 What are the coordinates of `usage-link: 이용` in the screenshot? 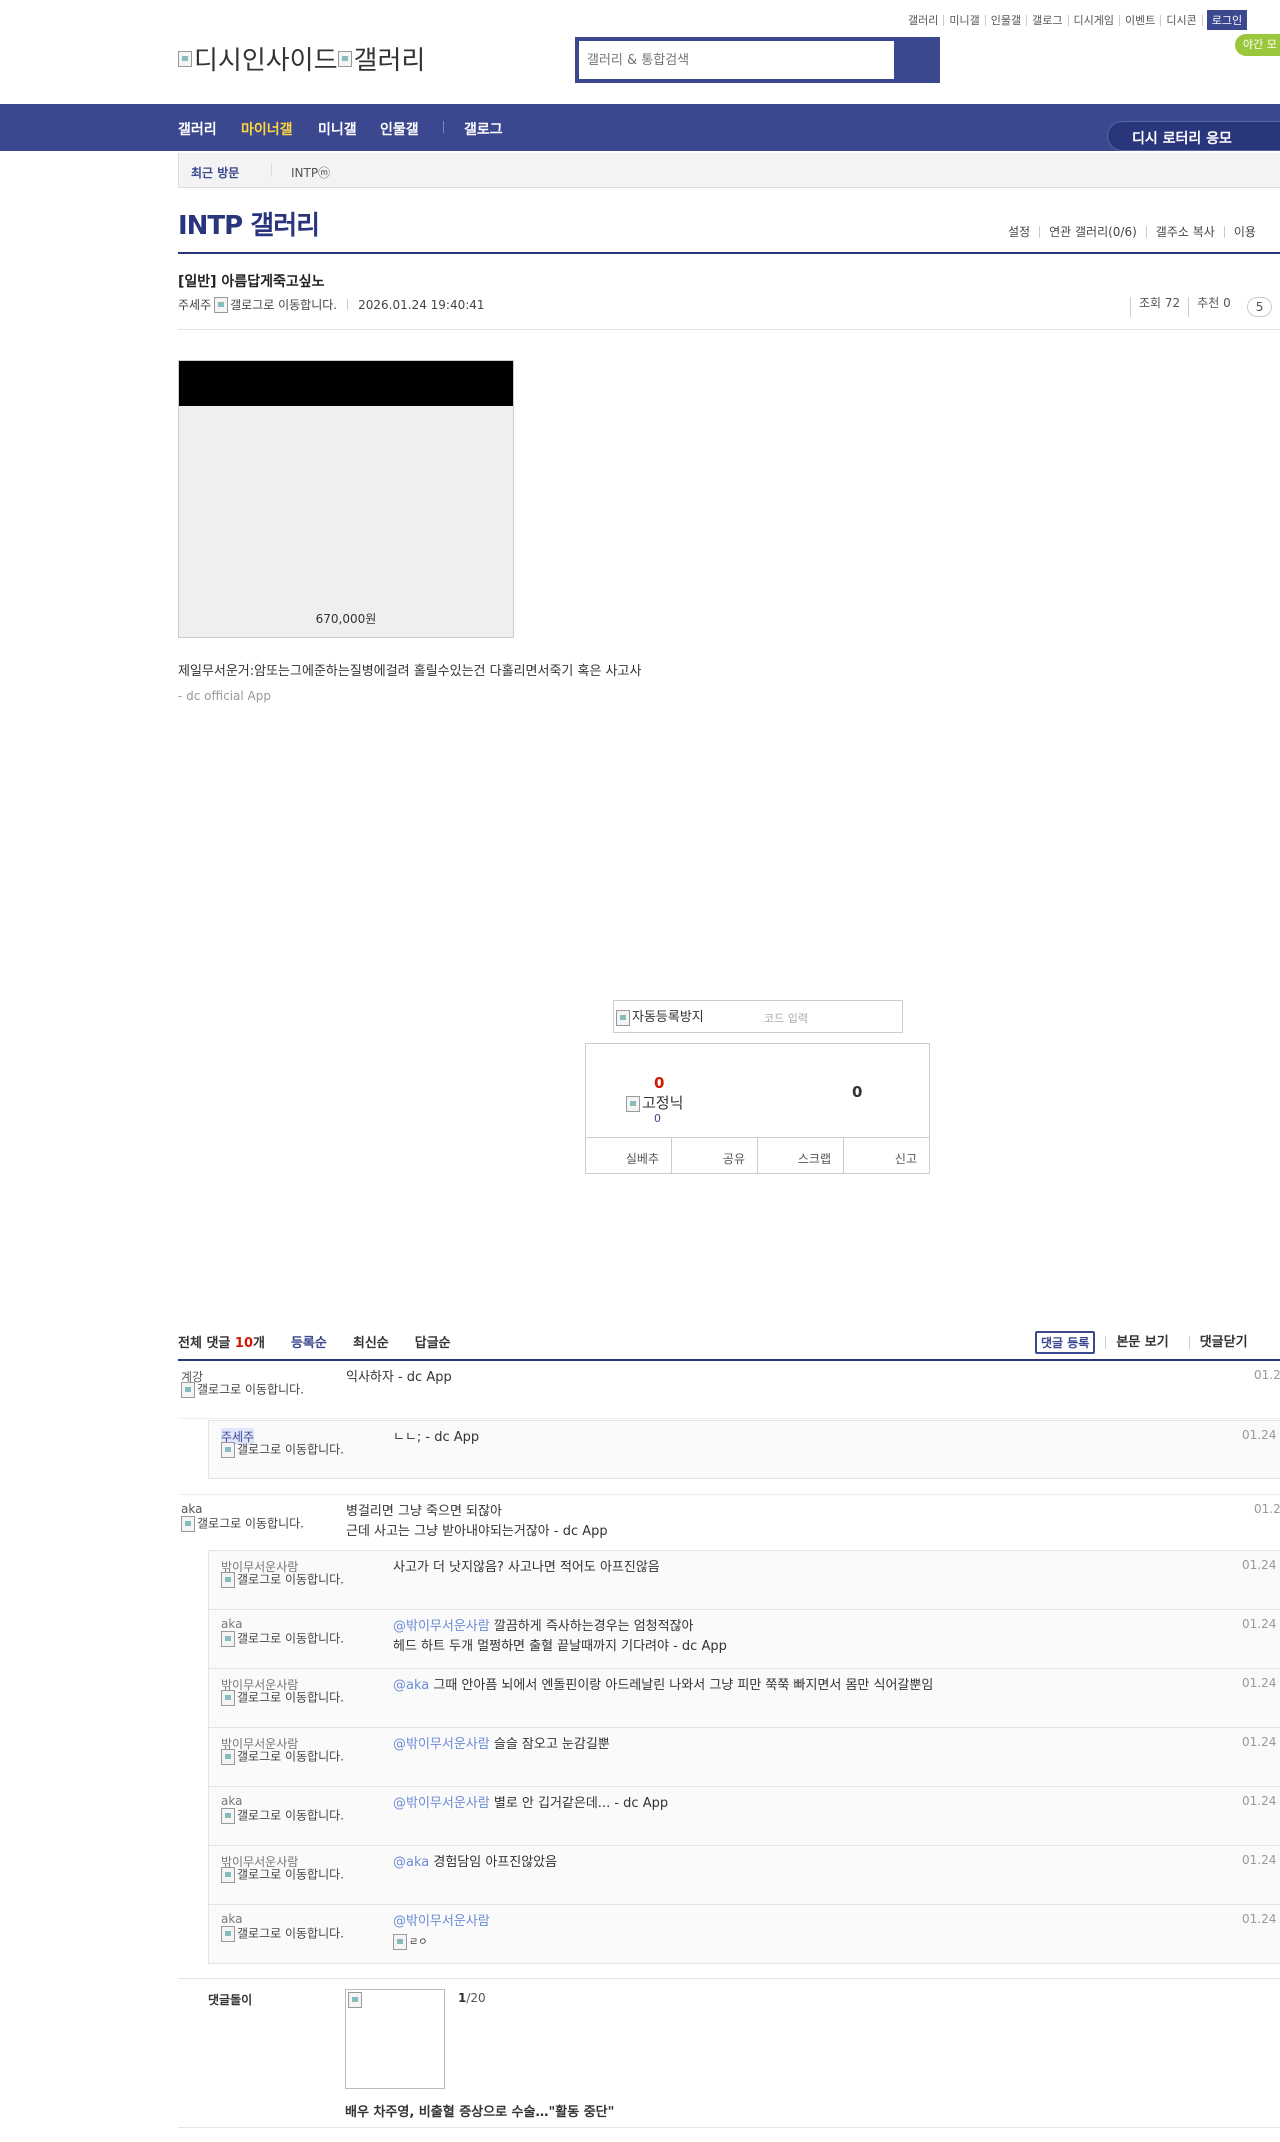 It's located at (1244, 232).